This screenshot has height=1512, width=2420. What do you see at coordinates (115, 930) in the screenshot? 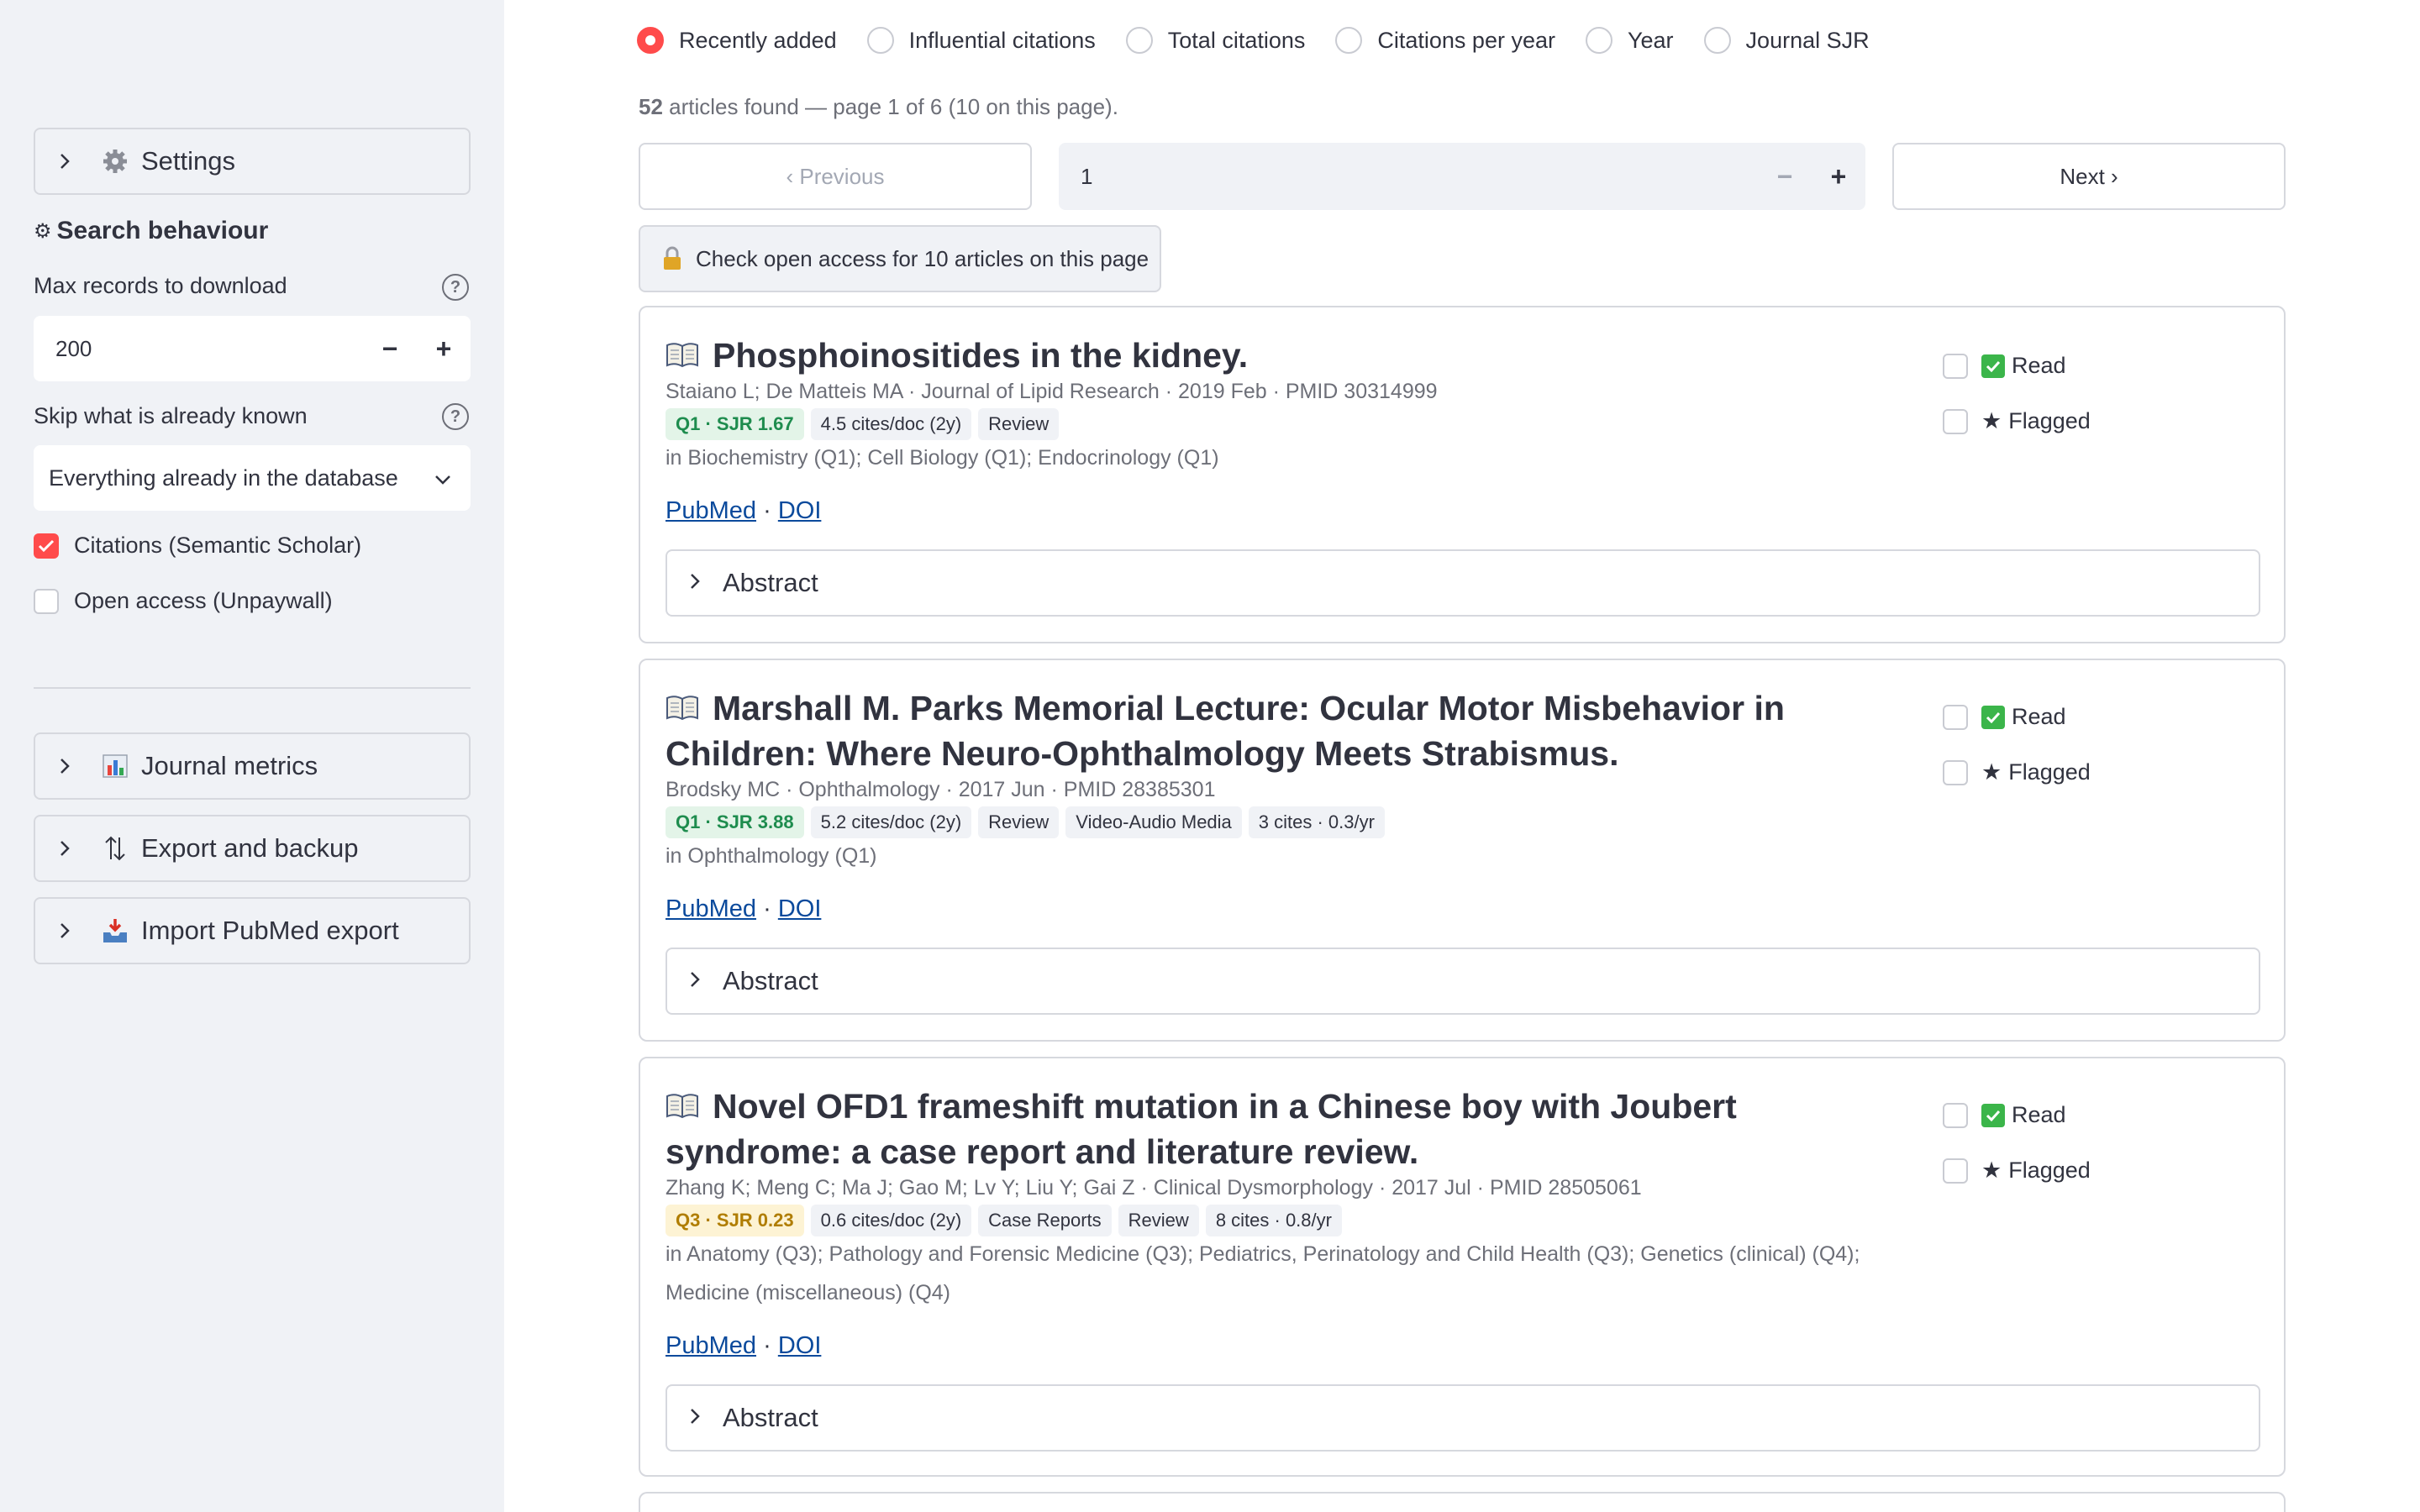
I see `inbox-tray-icon` at bounding box center [115, 930].